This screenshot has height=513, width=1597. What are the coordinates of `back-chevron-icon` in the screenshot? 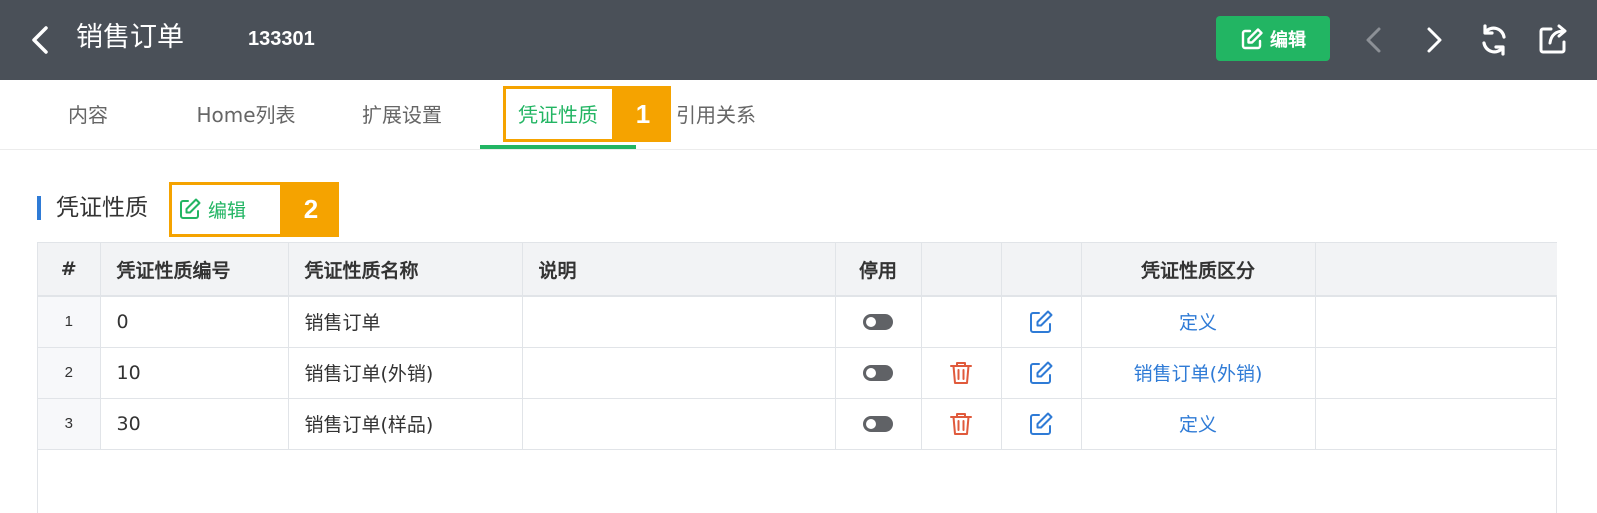 It's located at (42, 40).